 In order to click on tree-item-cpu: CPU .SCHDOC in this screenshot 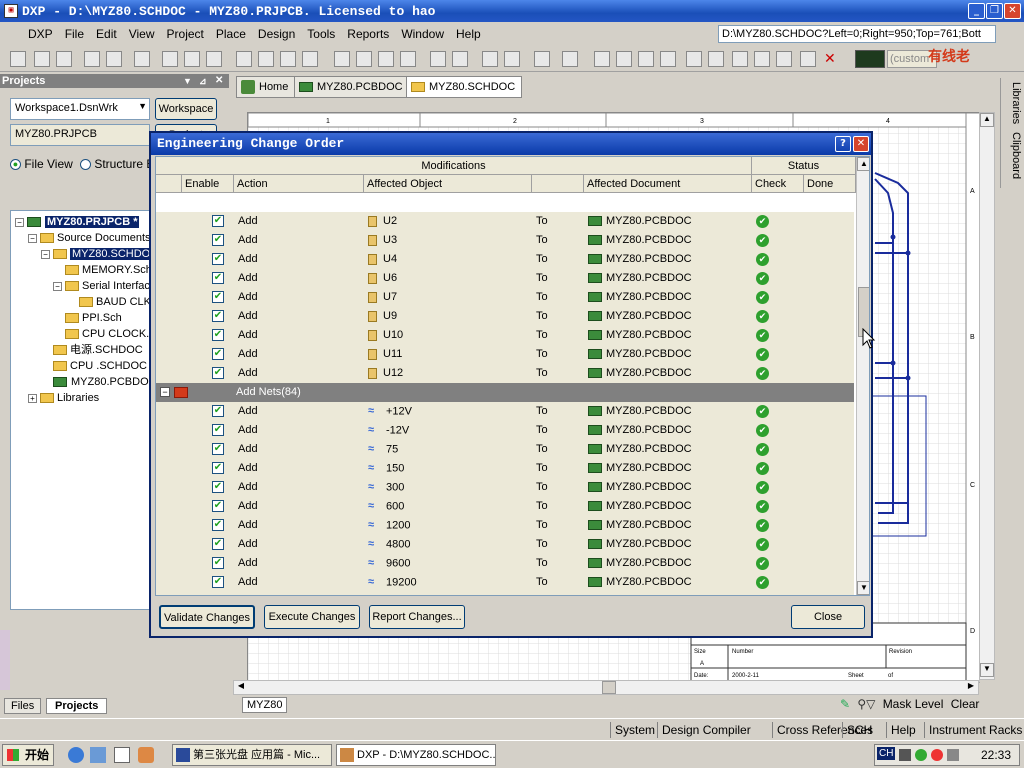, I will do `click(100, 366)`.